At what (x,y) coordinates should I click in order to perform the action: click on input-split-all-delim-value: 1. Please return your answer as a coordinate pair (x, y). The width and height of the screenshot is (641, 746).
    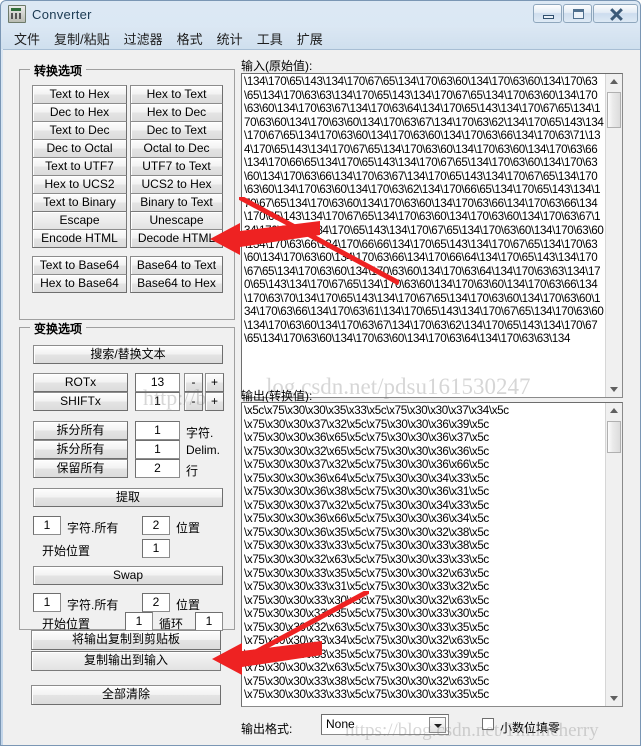
    Looking at the image, I should click on (157, 449).